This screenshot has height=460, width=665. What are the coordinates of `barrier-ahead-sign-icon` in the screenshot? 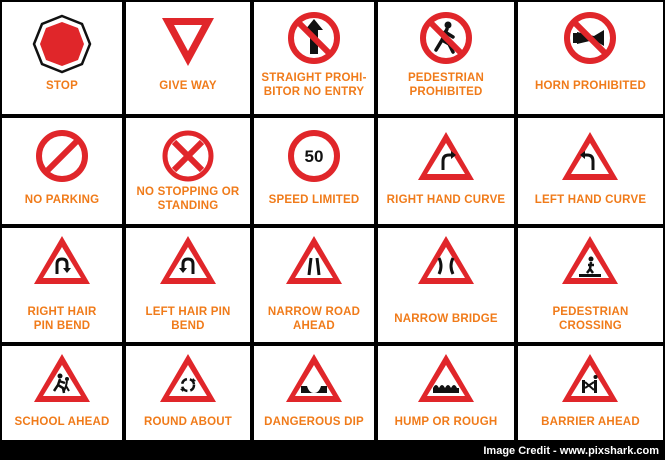 It's located at (590, 378).